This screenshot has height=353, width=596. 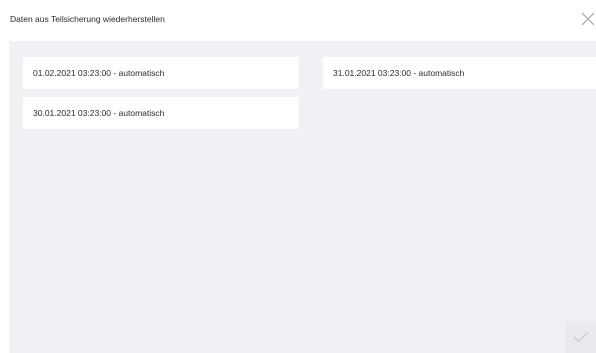 I want to click on close-button, so click(x=588, y=19).